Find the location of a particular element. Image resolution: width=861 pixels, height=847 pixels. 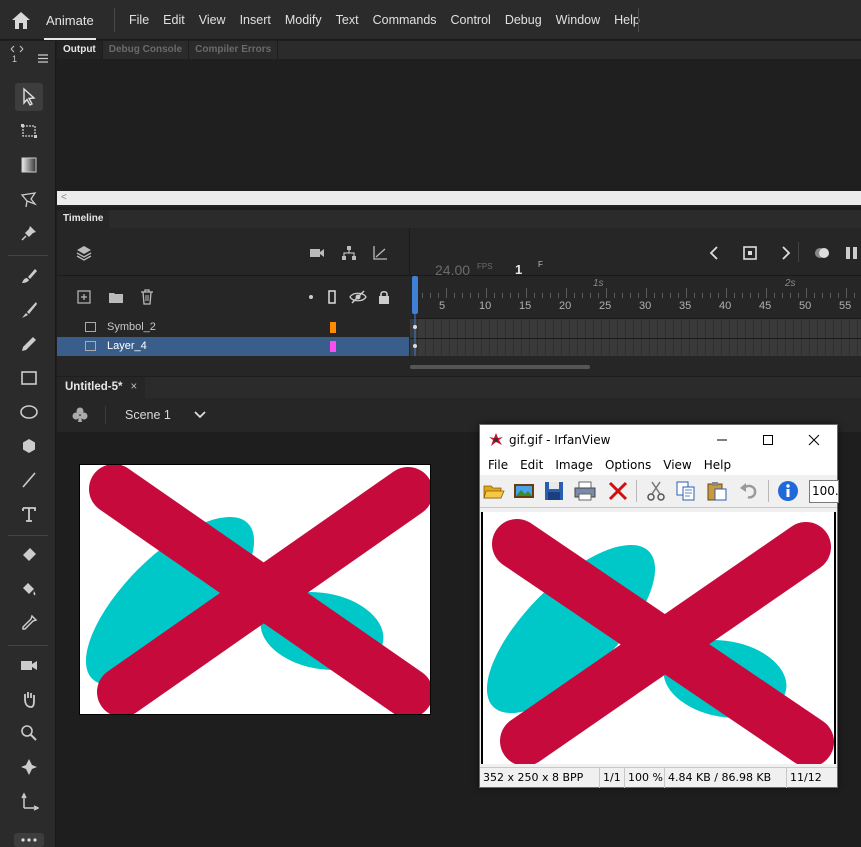

delete-layer-button is located at coordinates (147, 297).